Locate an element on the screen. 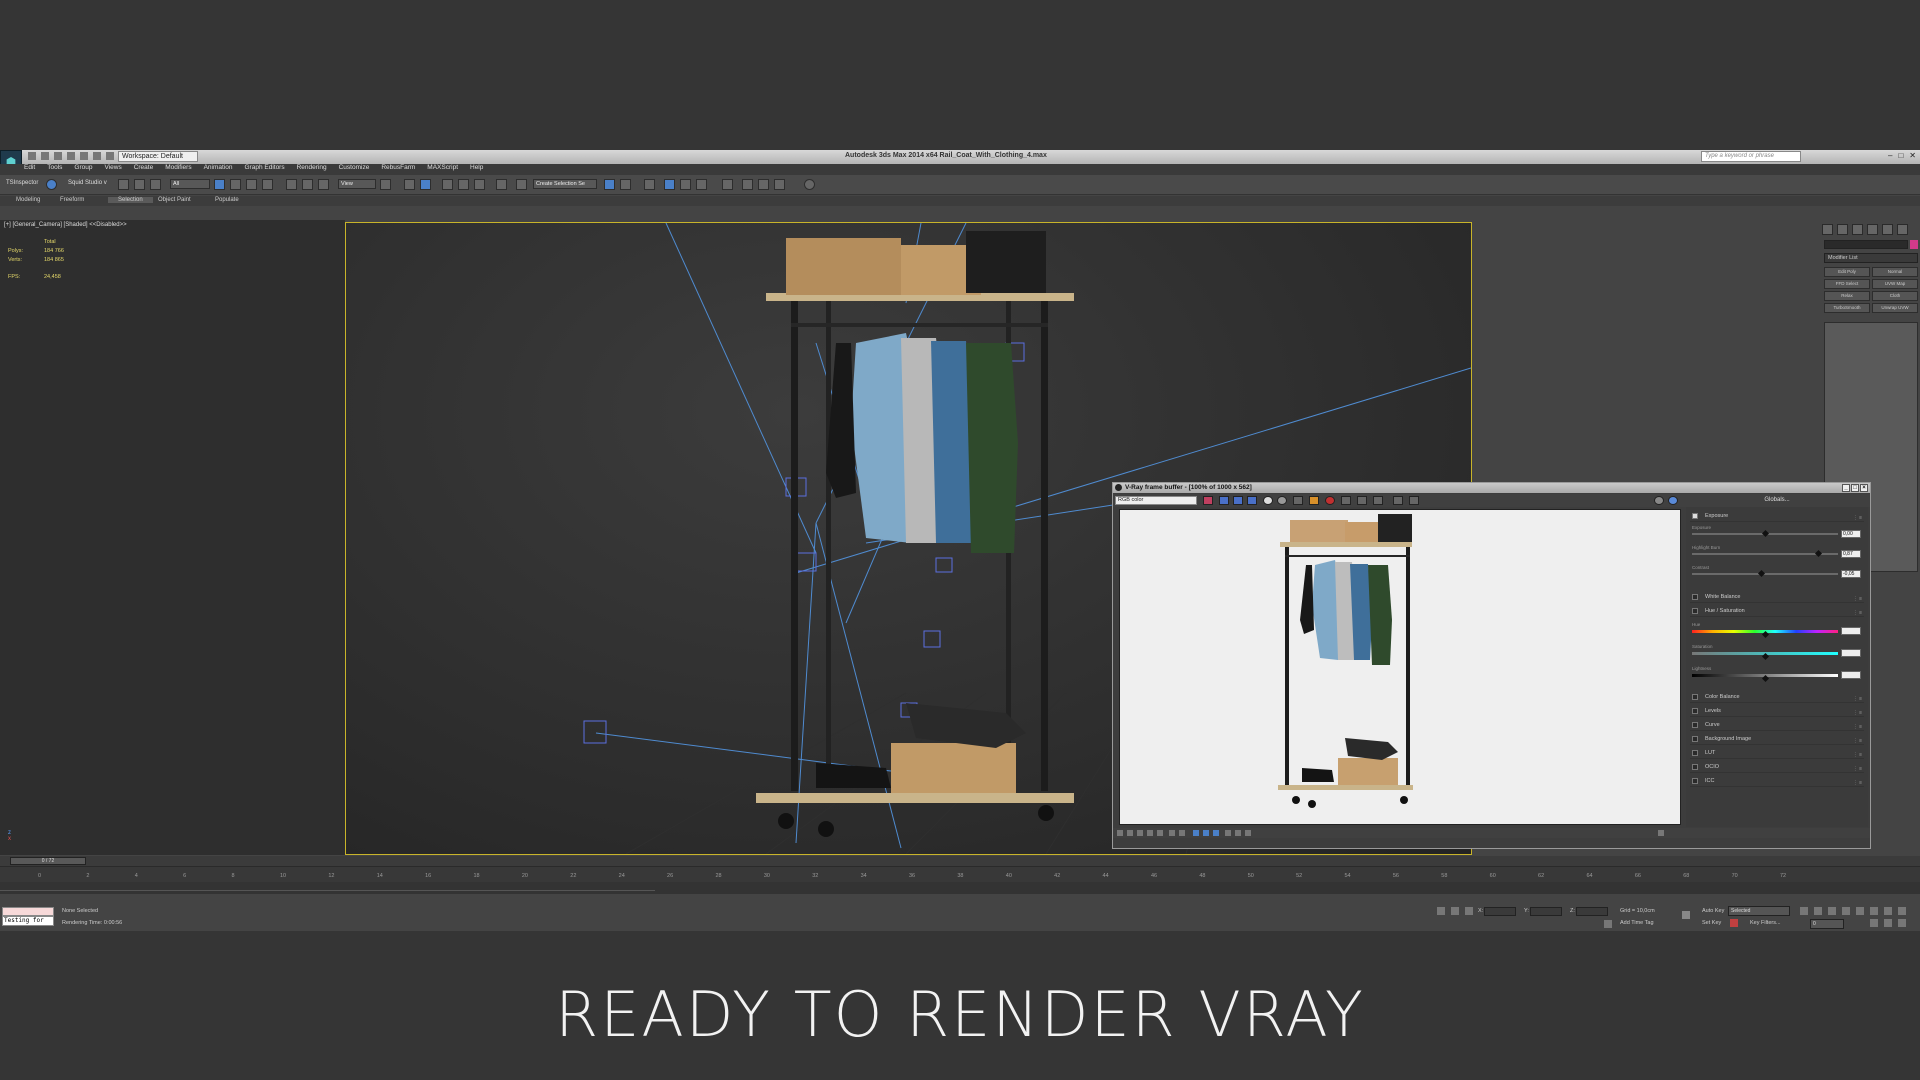 The height and width of the screenshot is (1080, 1920). undo-icon is located at coordinates (71, 156).